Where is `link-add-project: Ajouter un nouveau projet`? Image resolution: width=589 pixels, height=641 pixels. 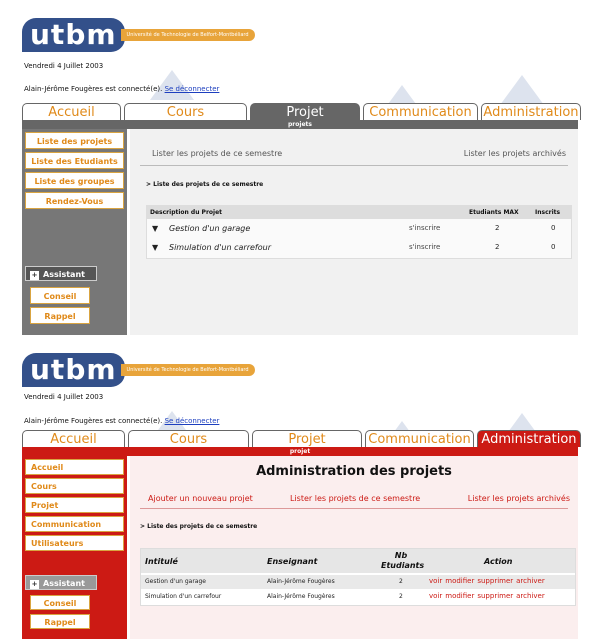
link-add-project: Ajouter un nouveau projet is located at coordinates (200, 498).